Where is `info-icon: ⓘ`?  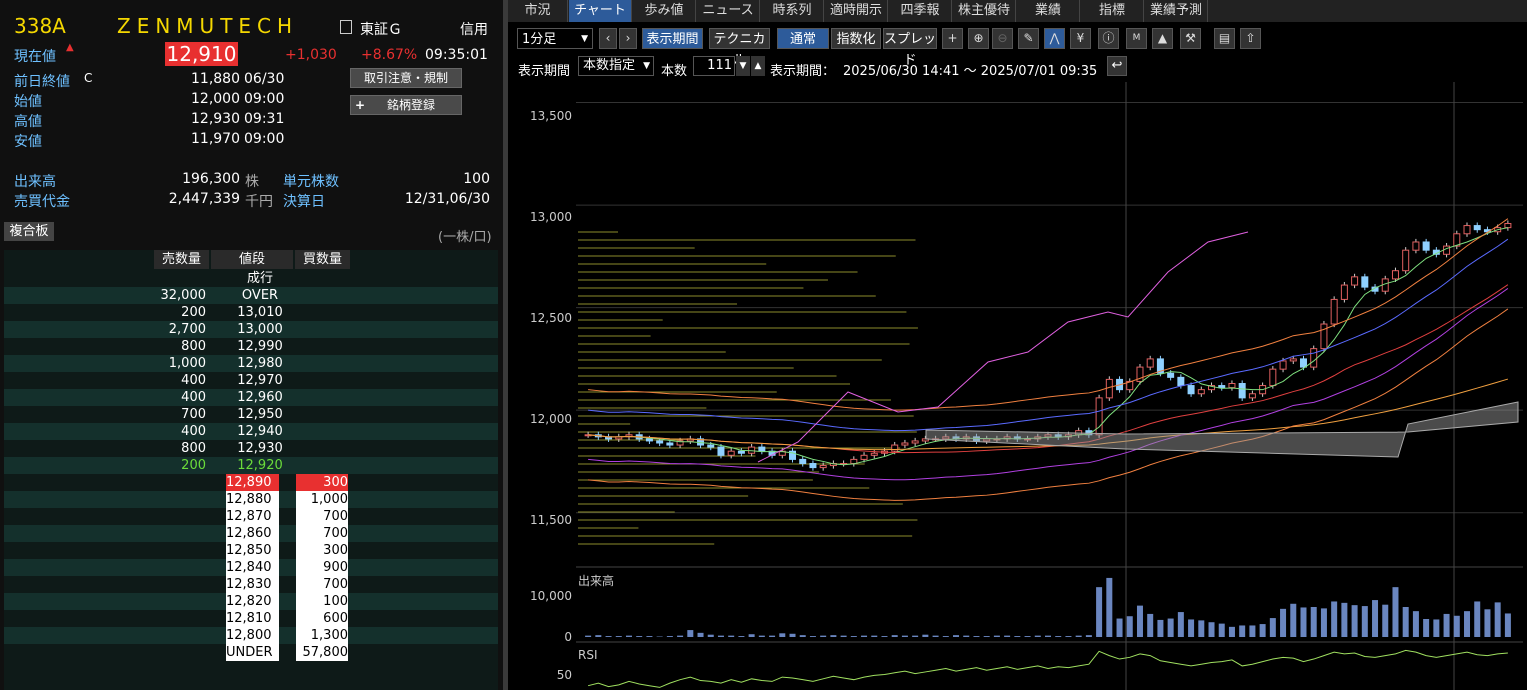
info-icon: ⓘ is located at coordinates (1108, 38).